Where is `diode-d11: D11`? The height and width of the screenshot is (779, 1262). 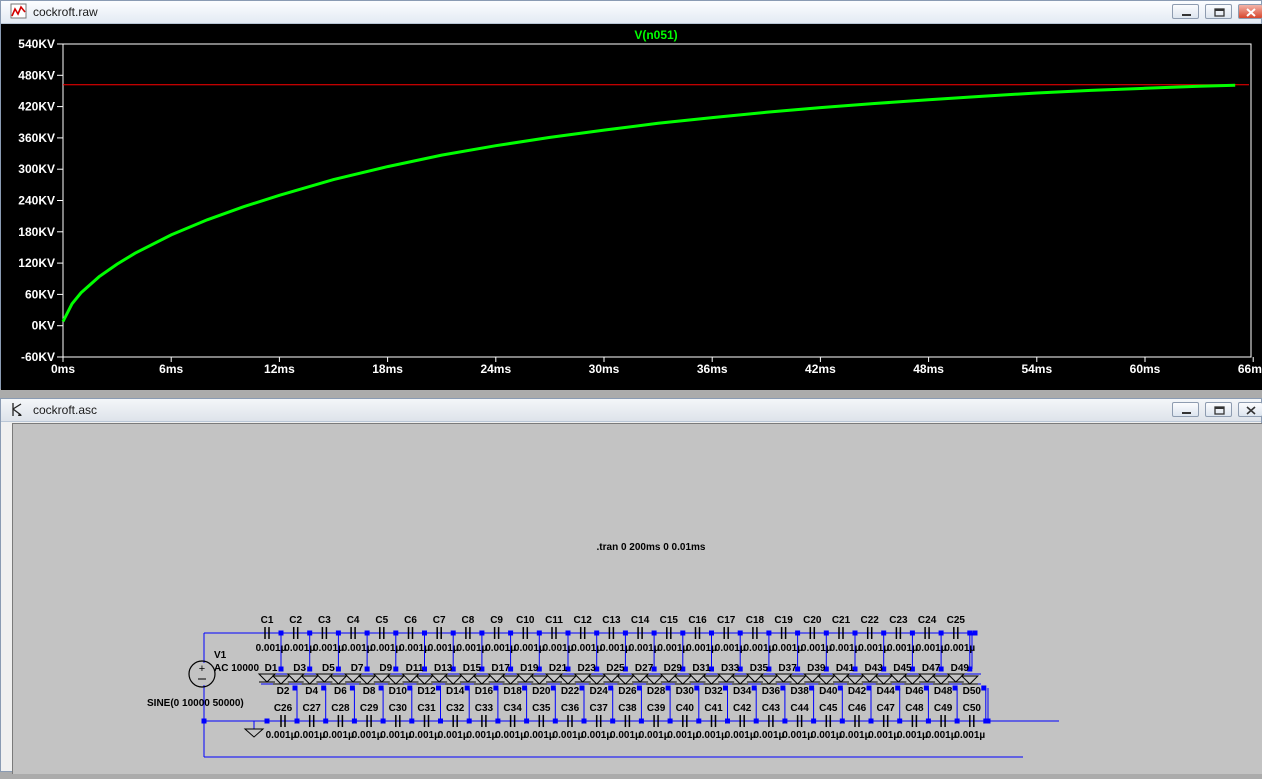
diode-d11: D11 is located at coordinates (412, 673).